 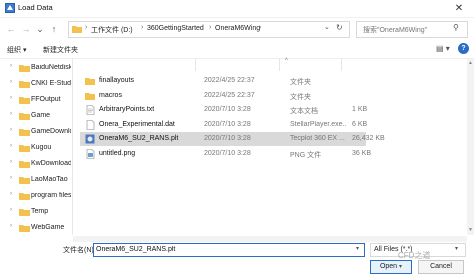 I want to click on file-list-header: ^, so click(x=273, y=64).